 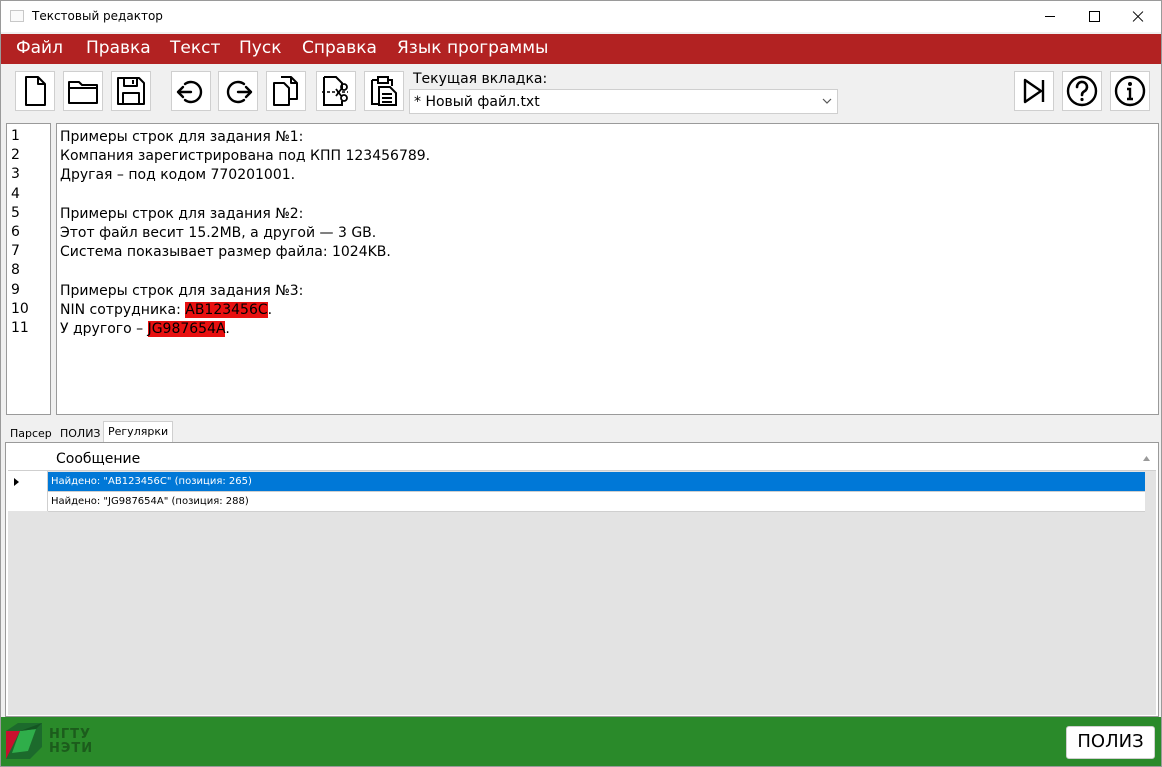 What do you see at coordinates (581, 16) in the screenshot?
I see `title-bar: Текстовый редактор` at bounding box center [581, 16].